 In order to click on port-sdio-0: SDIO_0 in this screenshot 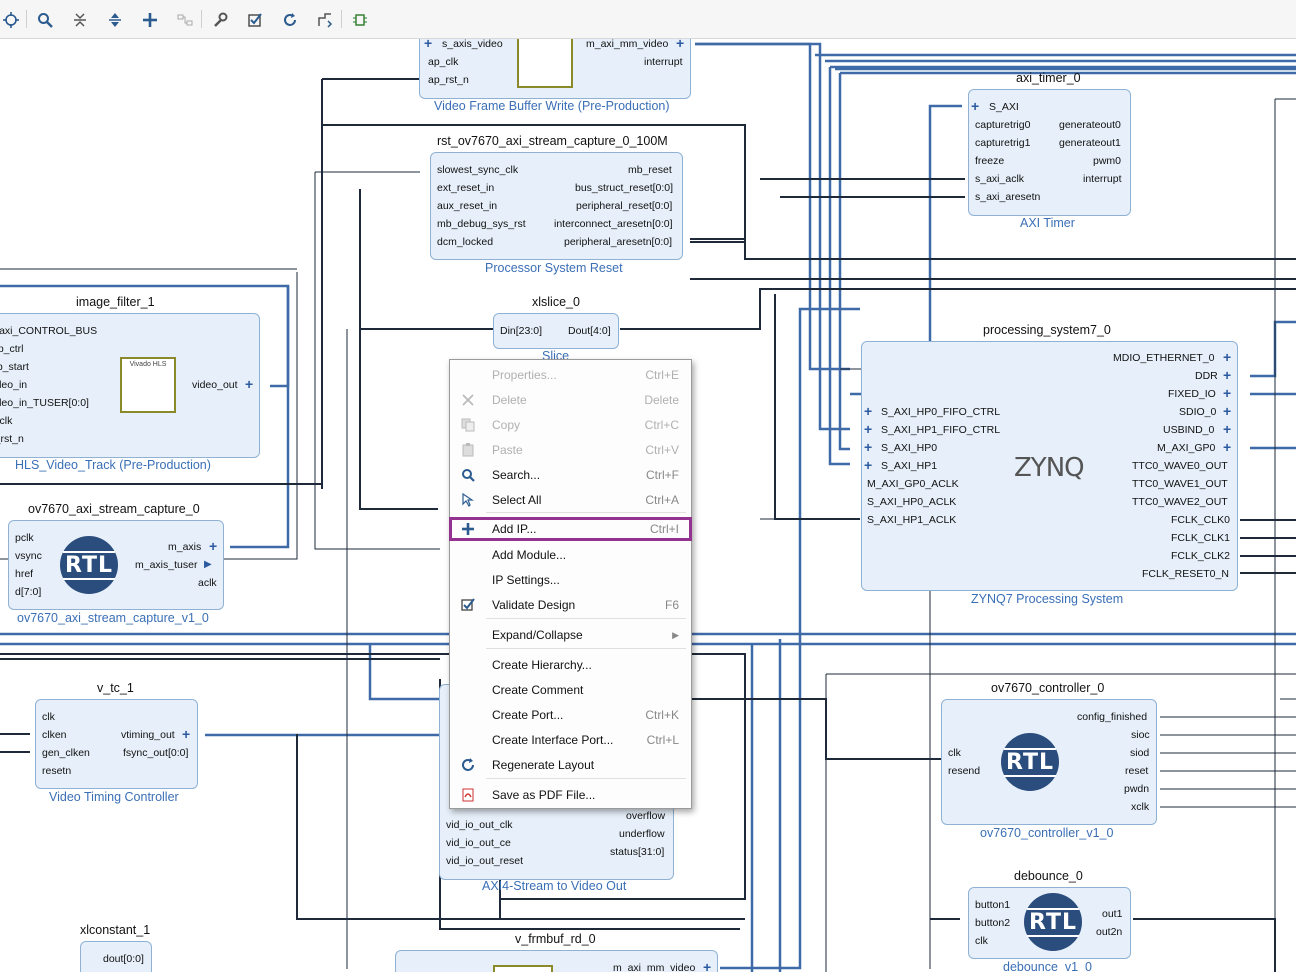, I will do `click(1197, 412)`.